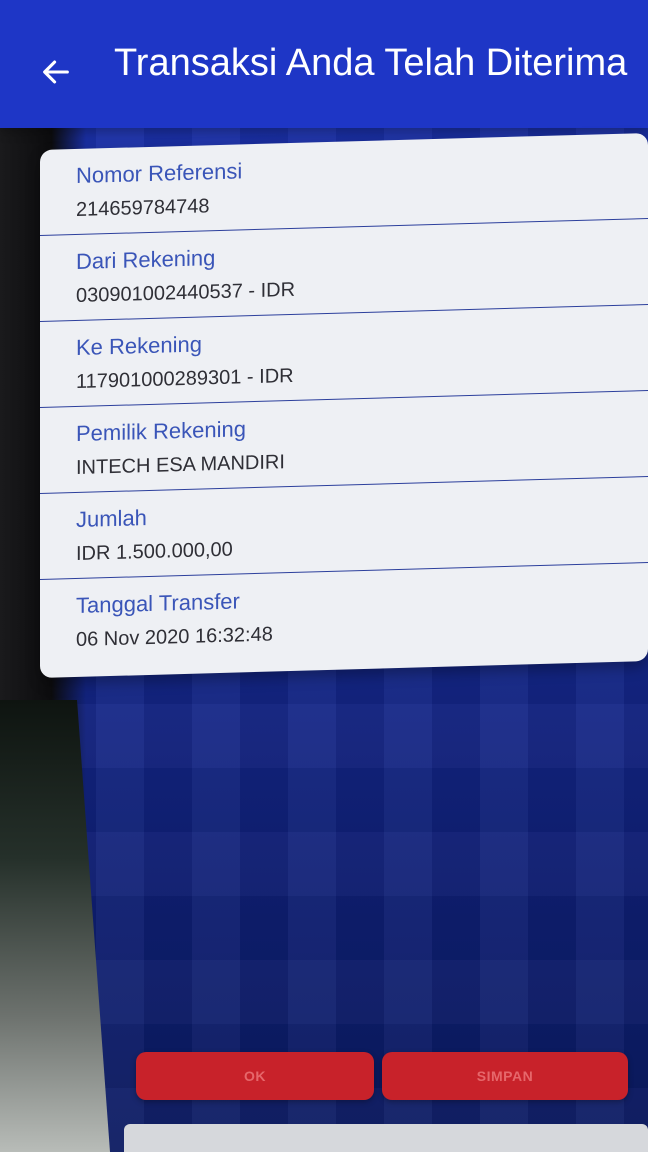 Image resolution: width=648 pixels, height=1152 pixels. I want to click on detail-value: 030901002440537 - IDR, so click(186, 292).